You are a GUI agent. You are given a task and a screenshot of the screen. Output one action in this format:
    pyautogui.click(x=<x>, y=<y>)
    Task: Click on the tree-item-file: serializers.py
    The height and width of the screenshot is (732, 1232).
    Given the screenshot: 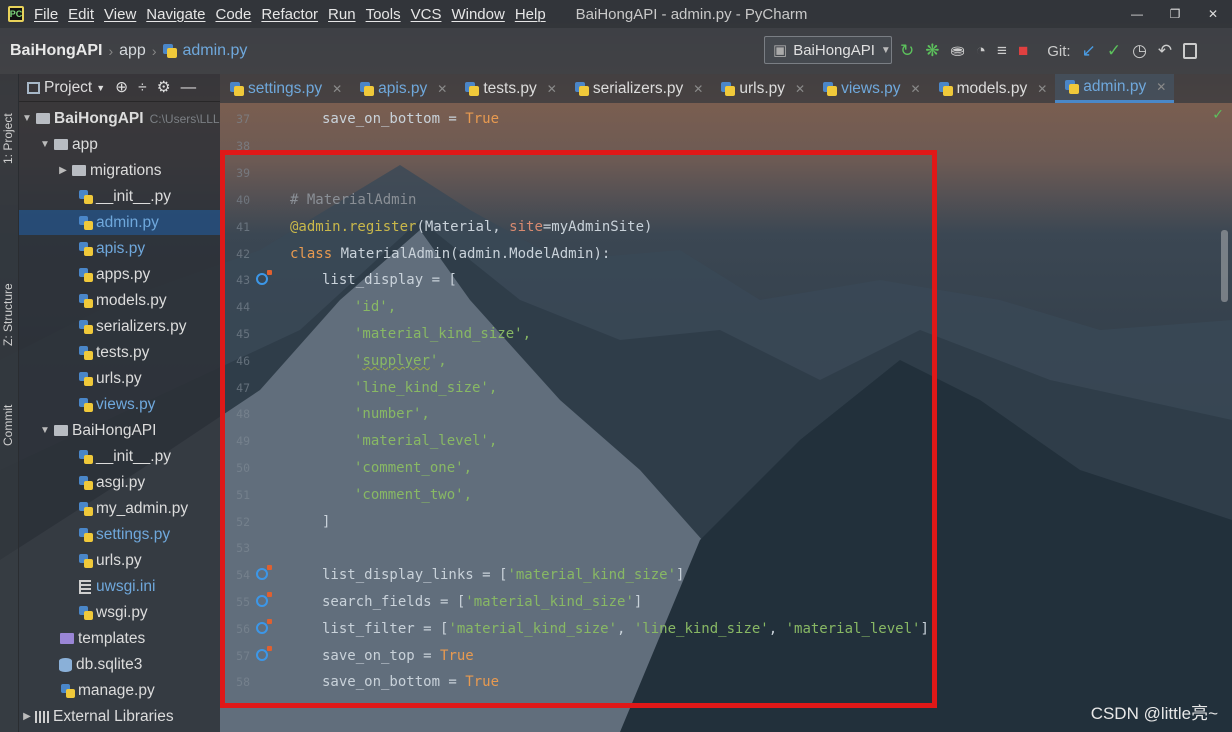 What is the action you would take?
    pyautogui.click(x=119, y=326)
    